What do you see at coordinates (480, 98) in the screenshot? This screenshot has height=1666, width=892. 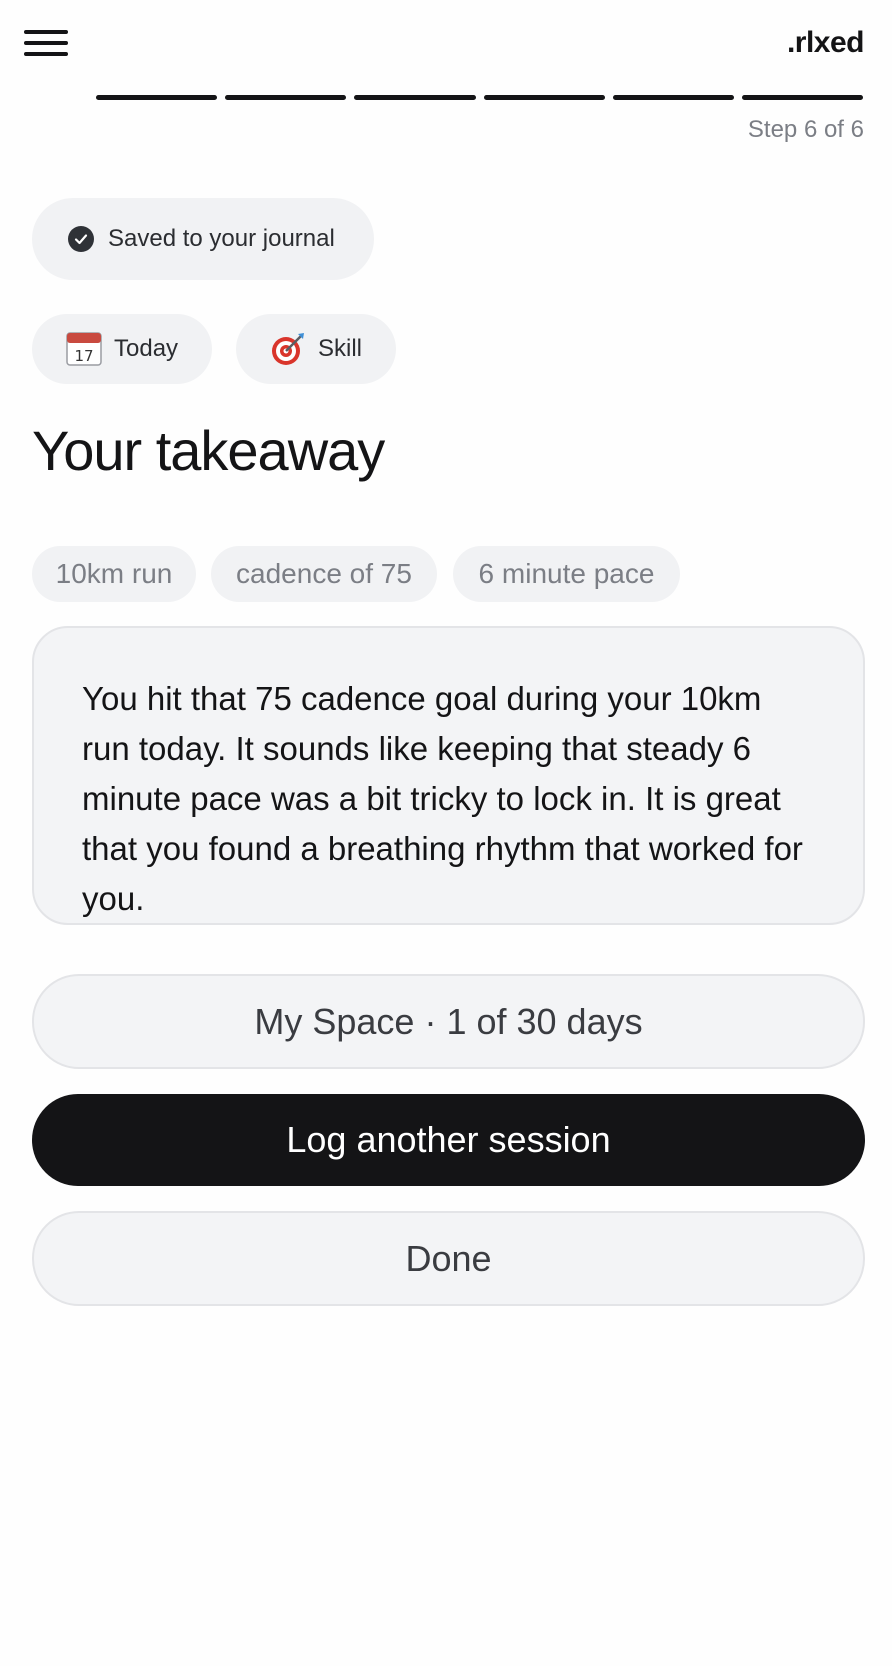 I see `step-progress-bar` at bounding box center [480, 98].